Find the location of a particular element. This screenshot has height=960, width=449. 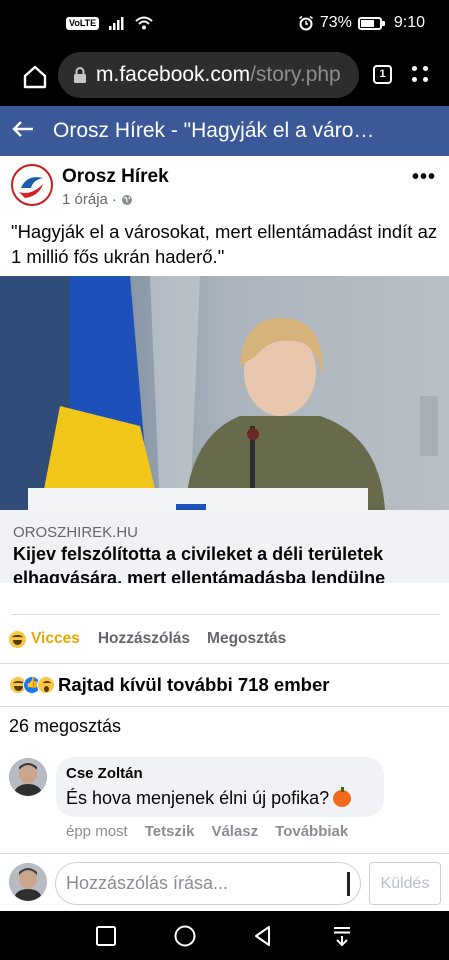

comment-composer: Hozzászólás írása... Küldés is located at coordinates (224, 882).